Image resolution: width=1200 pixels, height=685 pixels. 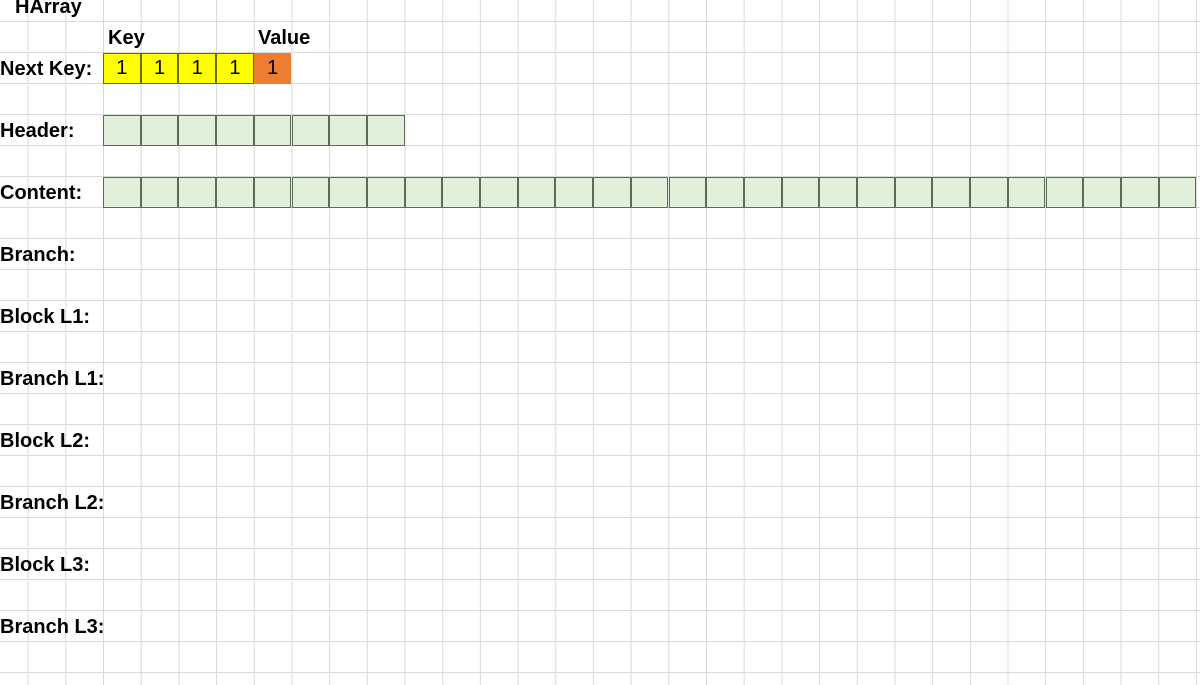 What do you see at coordinates (52, 627) in the screenshot?
I see `row-label-branch-l3: Branch L3:` at bounding box center [52, 627].